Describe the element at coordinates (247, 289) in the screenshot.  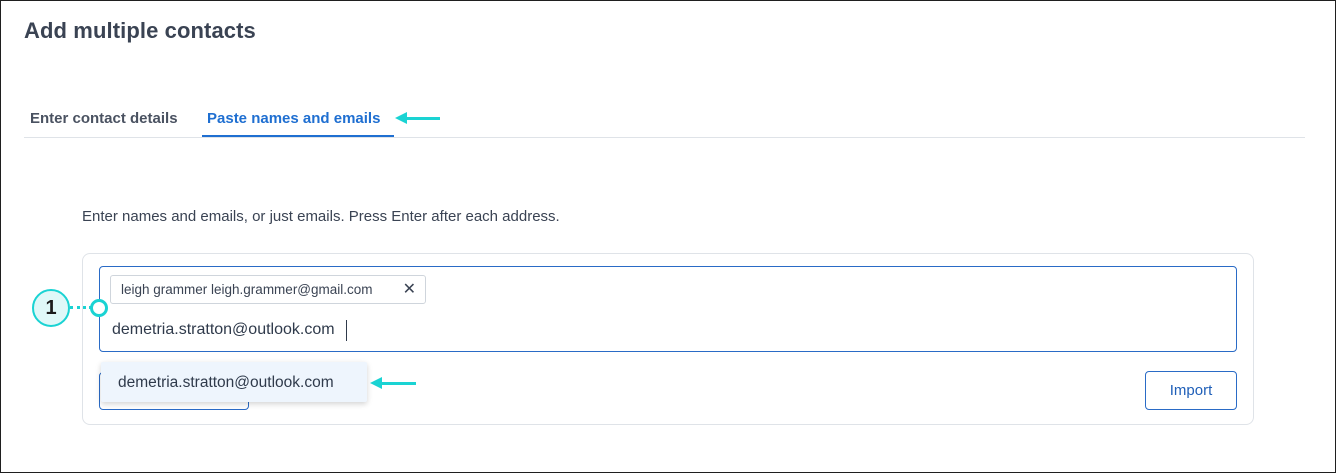
I see `contact-chip-label: leigh grammer leigh.grammer@gmail.com` at that location.